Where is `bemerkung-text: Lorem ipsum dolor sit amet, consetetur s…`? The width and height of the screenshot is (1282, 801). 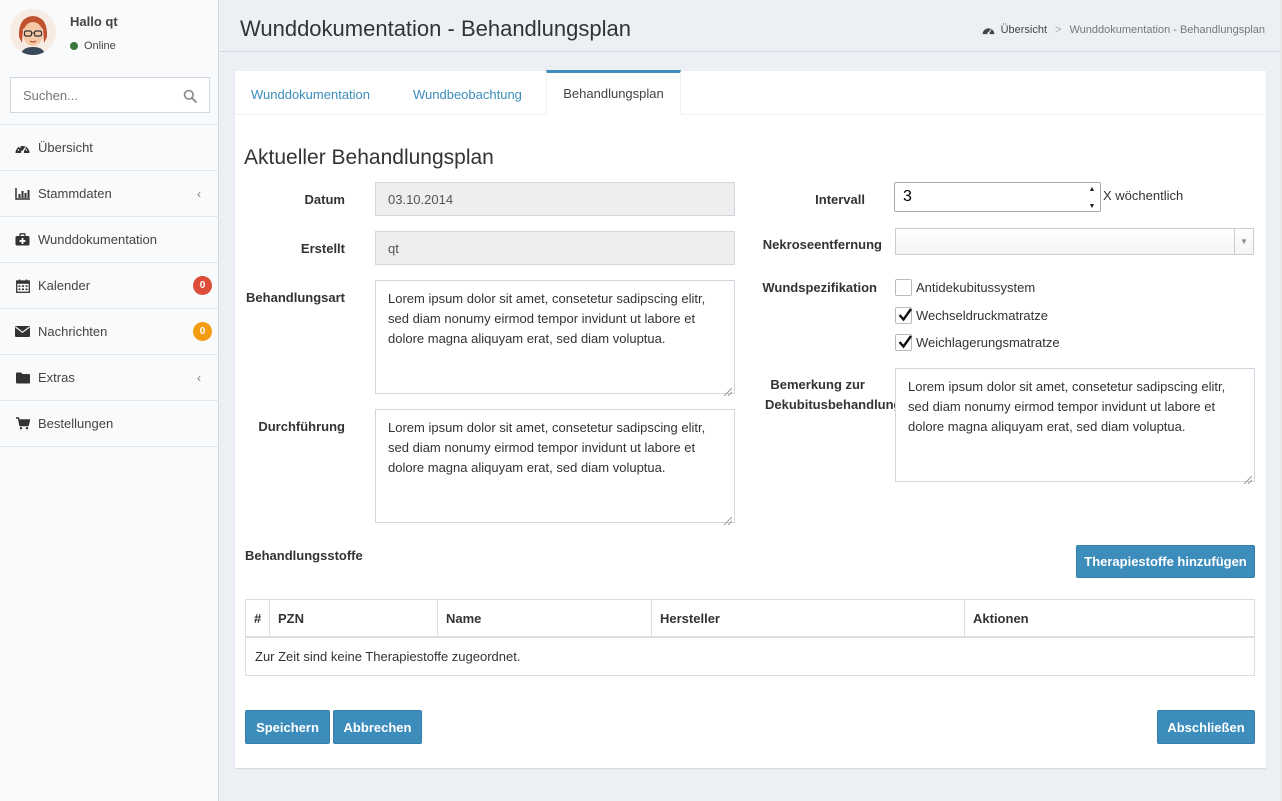
bemerkung-text: Lorem ipsum dolor sit amet, consetetur s… is located at coordinates (1067, 406).